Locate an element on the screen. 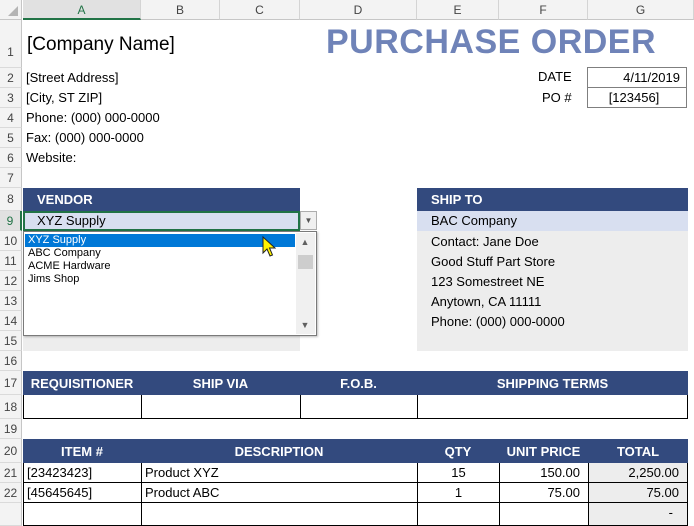  row-header-11: 11 is located at coordinates (11, 261).